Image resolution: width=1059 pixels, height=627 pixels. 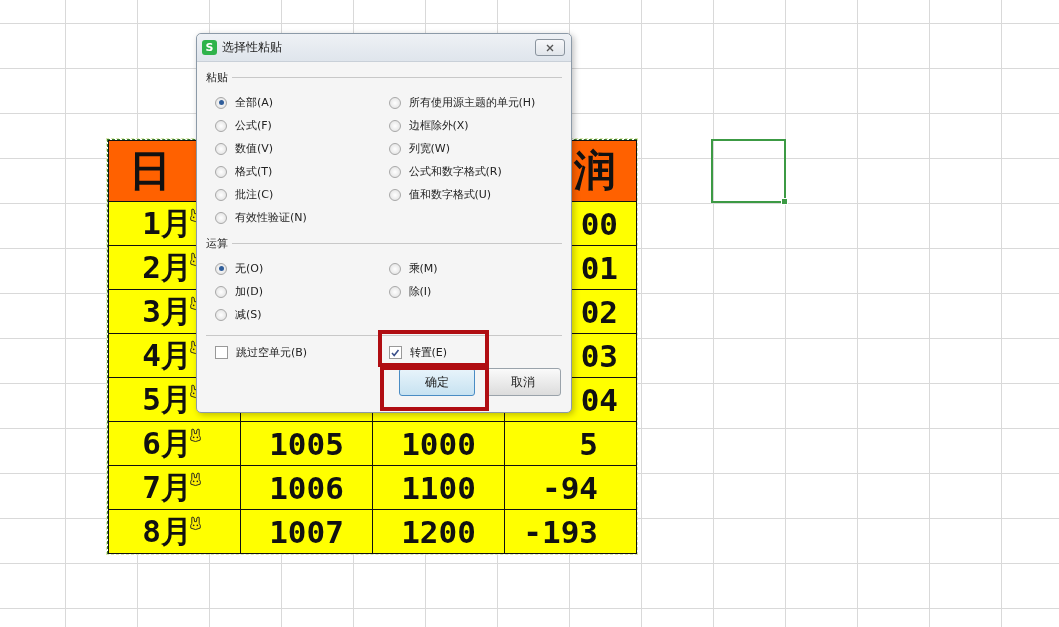 What do you see at coordinates (570, 487) in the screenshot?
I see `table-cell: -94` at bounding box center [570, 487].